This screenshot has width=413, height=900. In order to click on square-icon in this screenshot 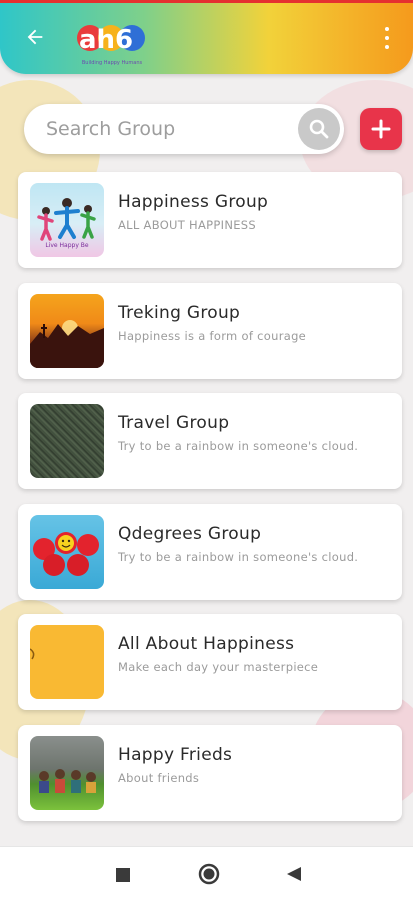, I will do `click(123, 875)`.